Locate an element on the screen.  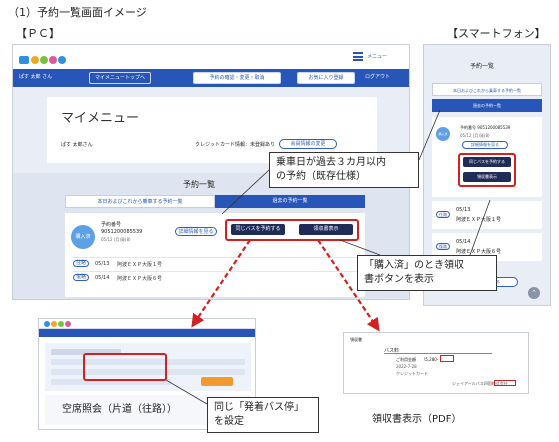
receipt-note-line2: 書ボタンを表示 is located at coordinates (399, 279).